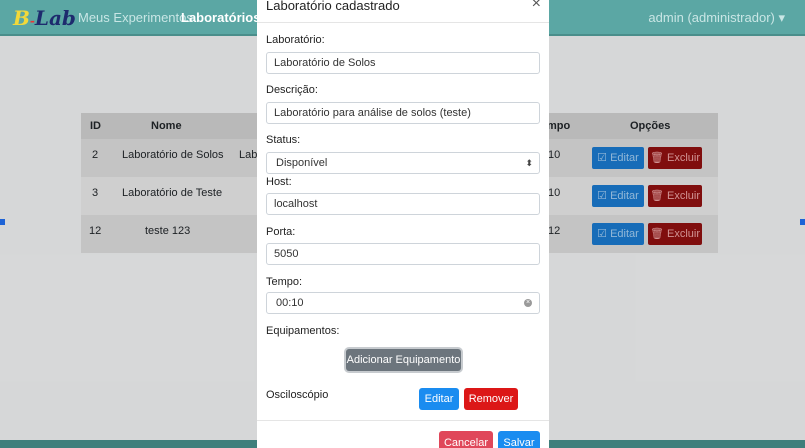 The width and height of the screenshot is (805, 448). I want to click on clear-icon: ×, so click(528, 303).